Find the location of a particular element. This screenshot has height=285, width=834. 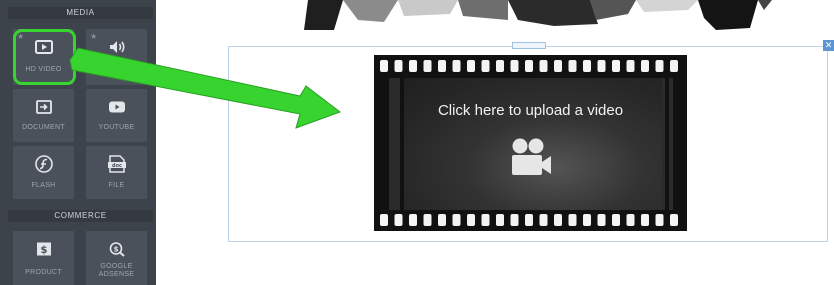

speaker-icon is located at coordinates (116, 47).